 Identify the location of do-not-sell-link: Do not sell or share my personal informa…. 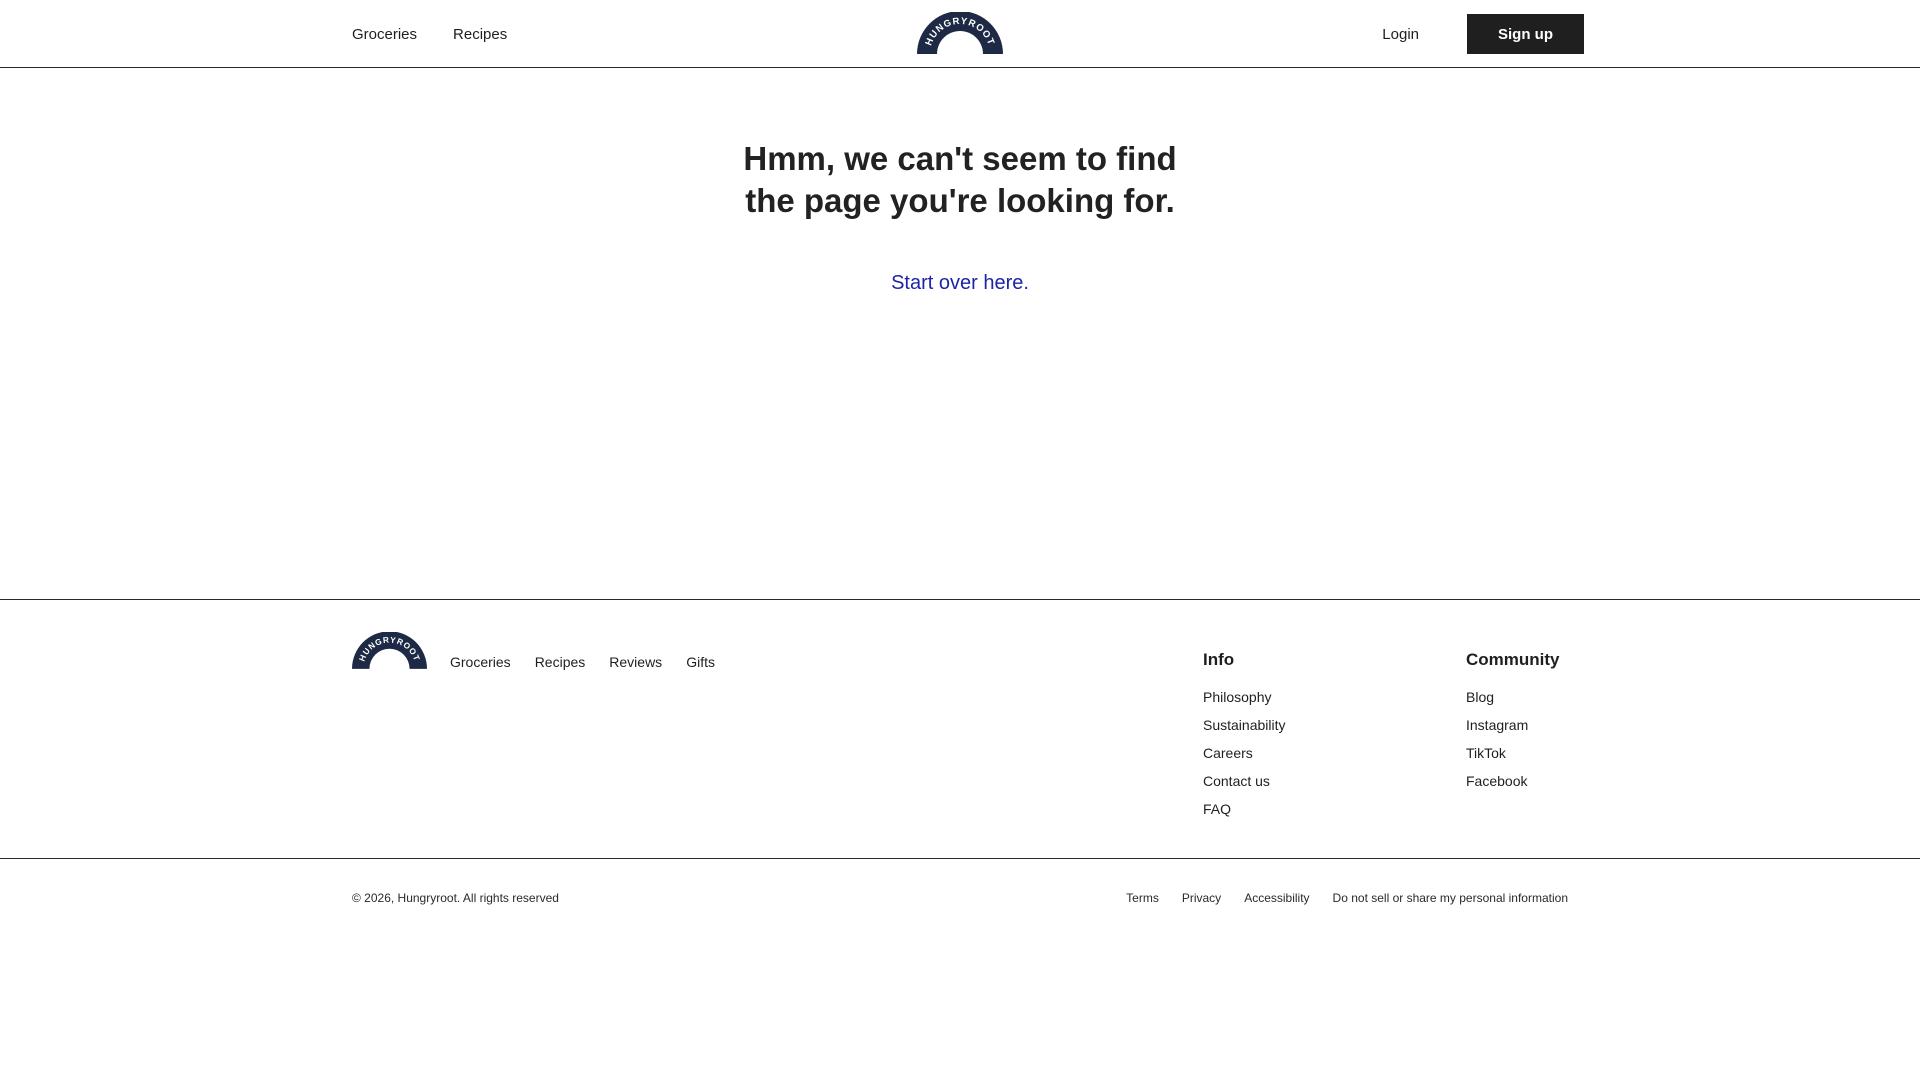
(1450, 898).